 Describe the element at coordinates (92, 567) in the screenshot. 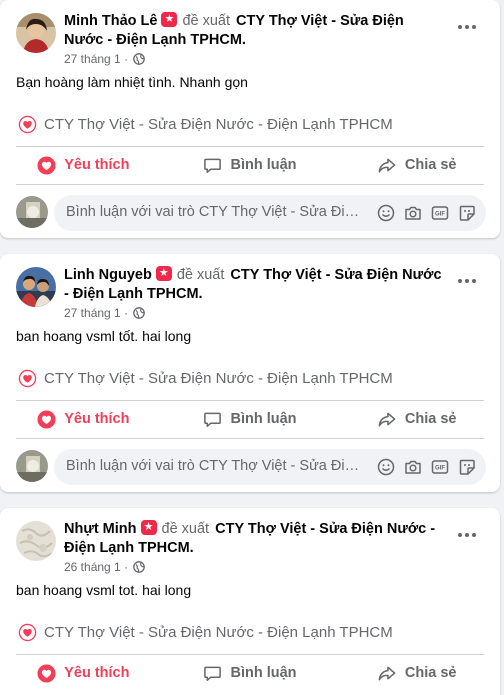

I see `post-date: 26 tháng 1` at that location.